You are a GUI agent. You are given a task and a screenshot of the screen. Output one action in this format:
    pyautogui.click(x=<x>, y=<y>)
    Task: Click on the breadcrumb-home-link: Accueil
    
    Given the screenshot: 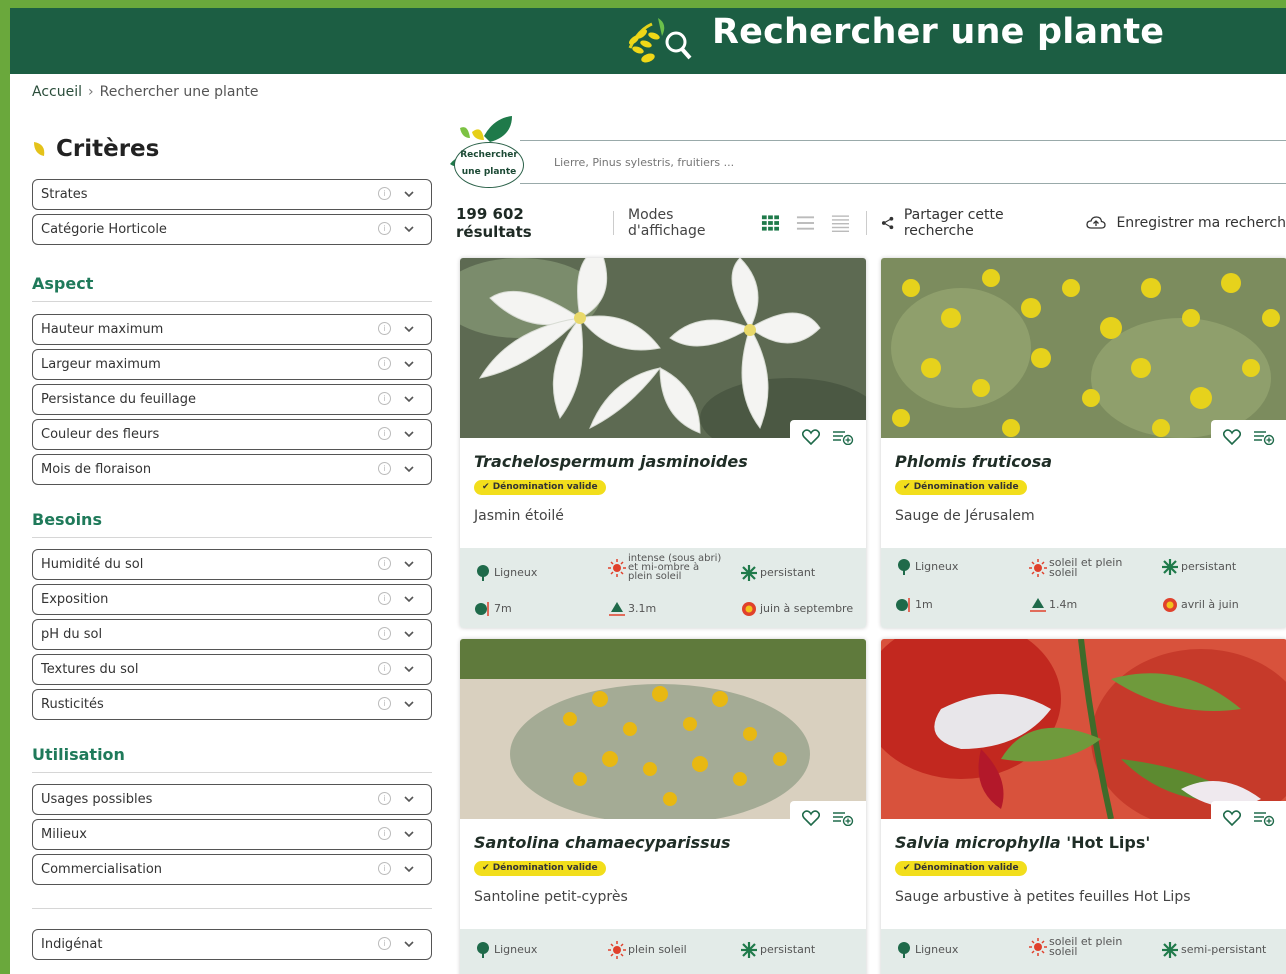 What is the action you would take?
    pyautogui.click(x=57, y=92)
    